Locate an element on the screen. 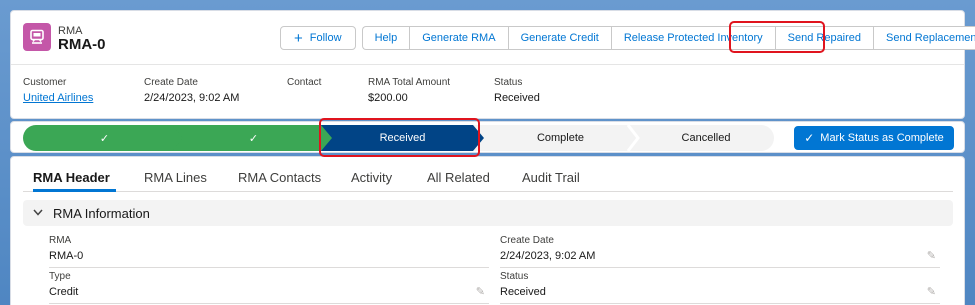 Image resolution: width=975 pixels, height=305 pixels. path-track: ✓ ✓ Received Complete Cancelled is located at coordinates (398, 138).